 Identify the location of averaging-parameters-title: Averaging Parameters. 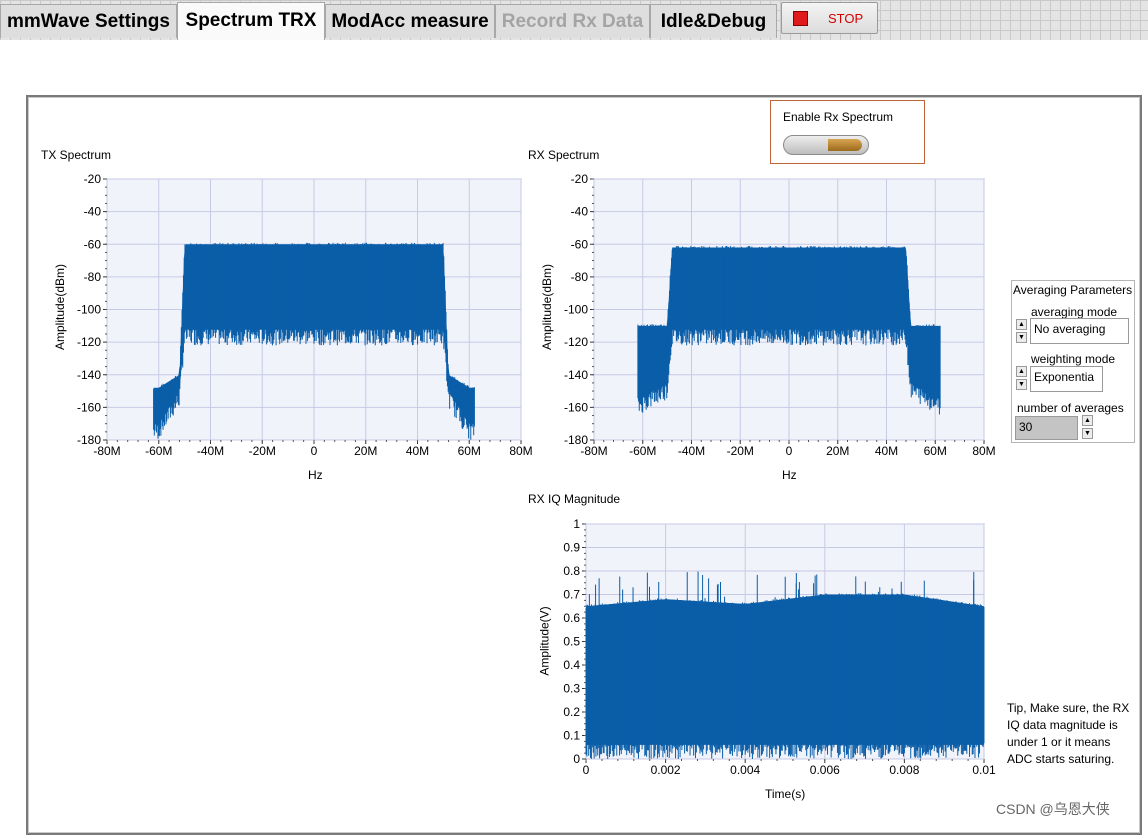
(1073, 290).